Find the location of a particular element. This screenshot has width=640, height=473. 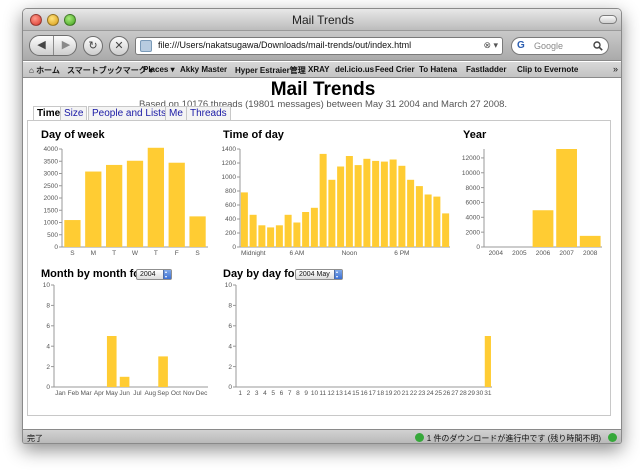

tab-me: Me is located at coordinates (176, 113).